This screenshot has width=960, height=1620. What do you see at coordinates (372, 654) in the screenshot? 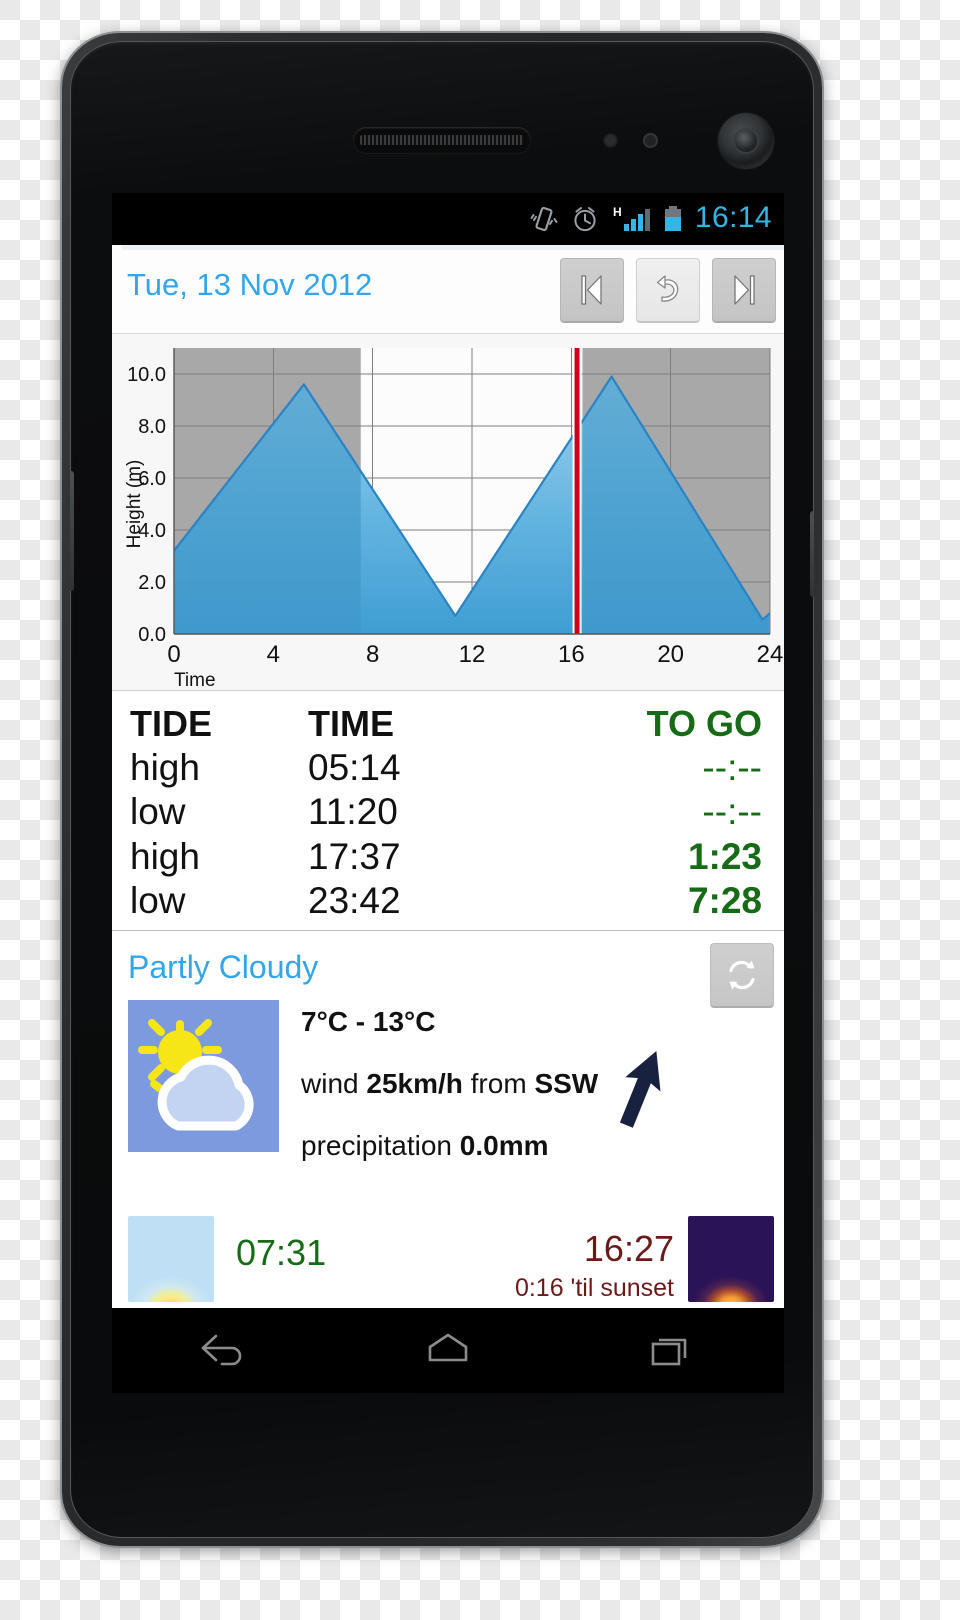
I see `x-tick-label: 8` at bounding box center [372, 654].